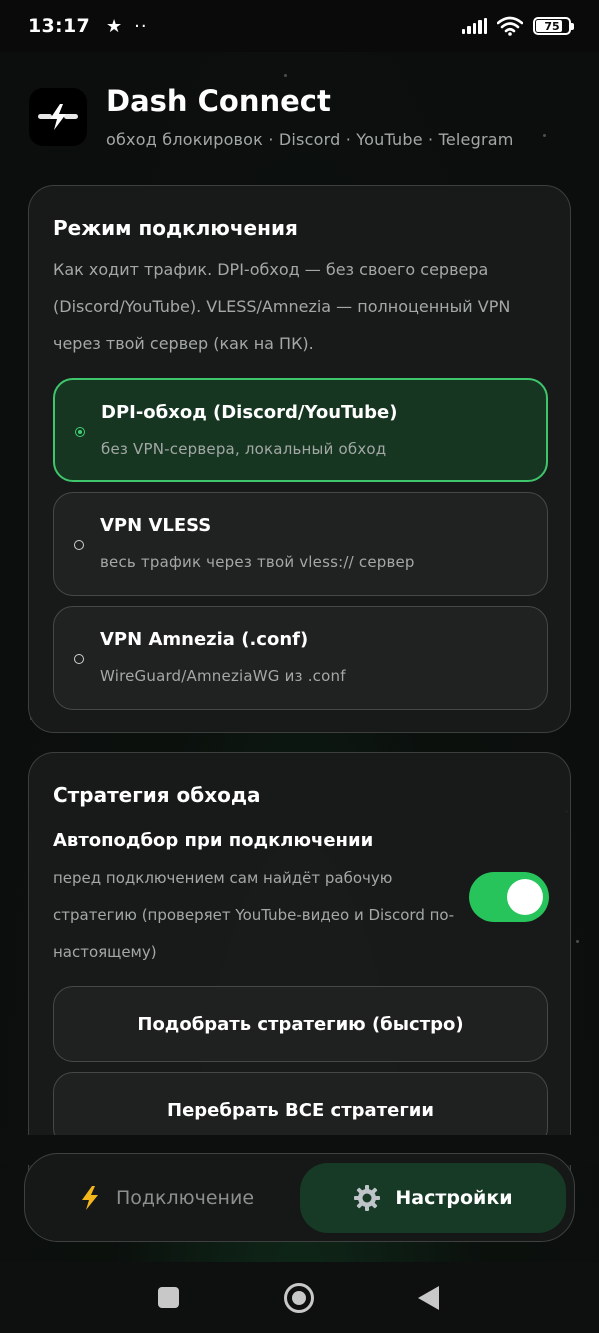 This screenshot has width=599, height=1333. I want to click on lightning-logo-icon, so click(58, 117).